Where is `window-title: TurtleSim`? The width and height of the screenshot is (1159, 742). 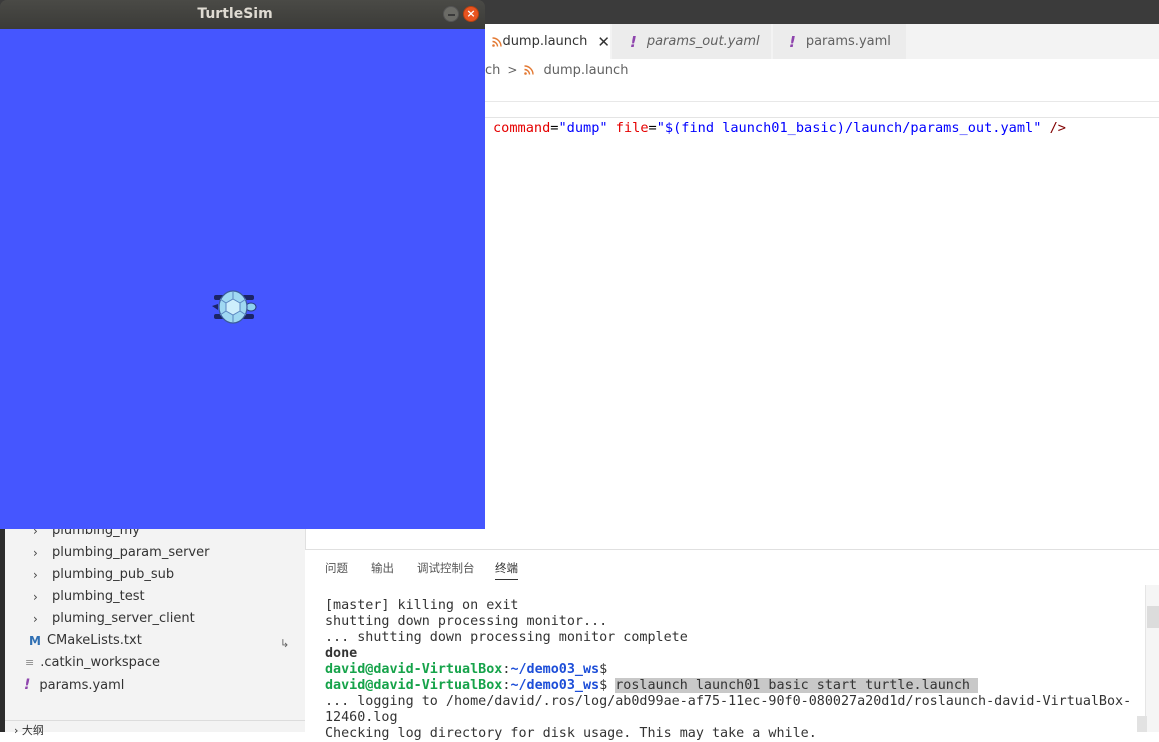
window-title: TurtleSim is located at coordinates (235, 14).